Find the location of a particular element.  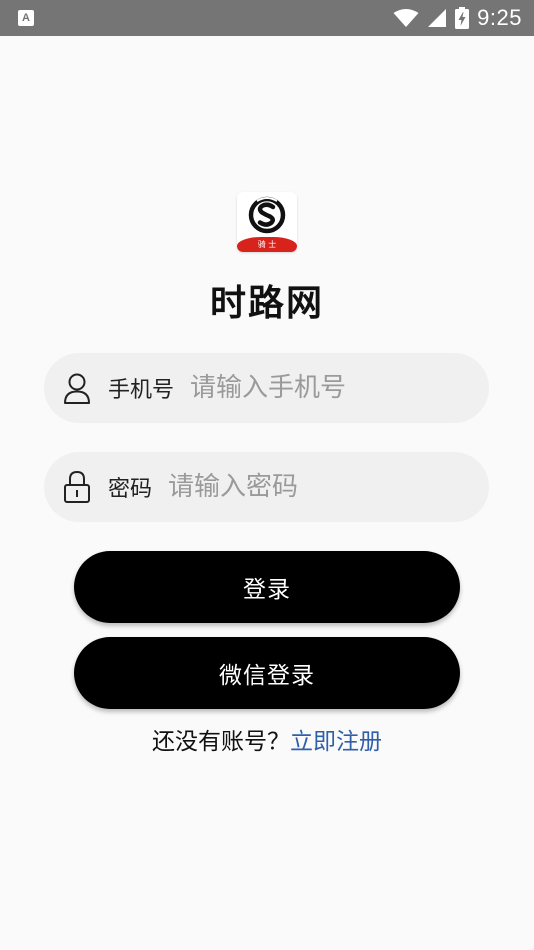

notification-glyph: A is located at coordinates (26, 18).